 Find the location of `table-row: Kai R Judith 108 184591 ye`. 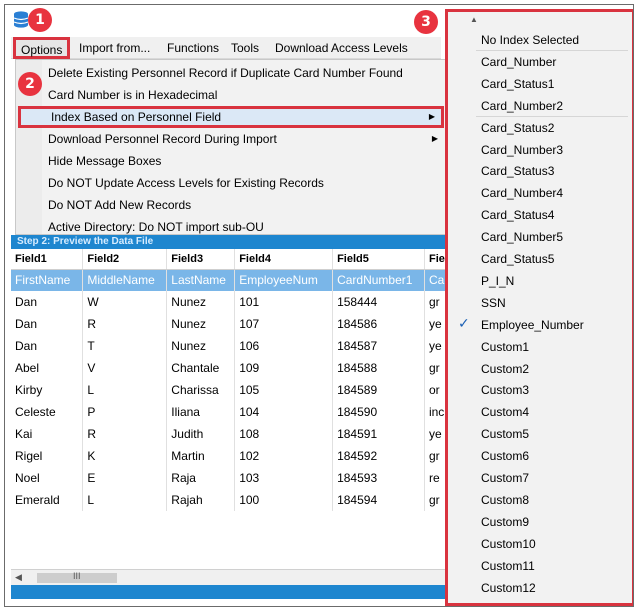

table-row: Kai R Judith 108 184591 ye is located at coordinates (230, 434).